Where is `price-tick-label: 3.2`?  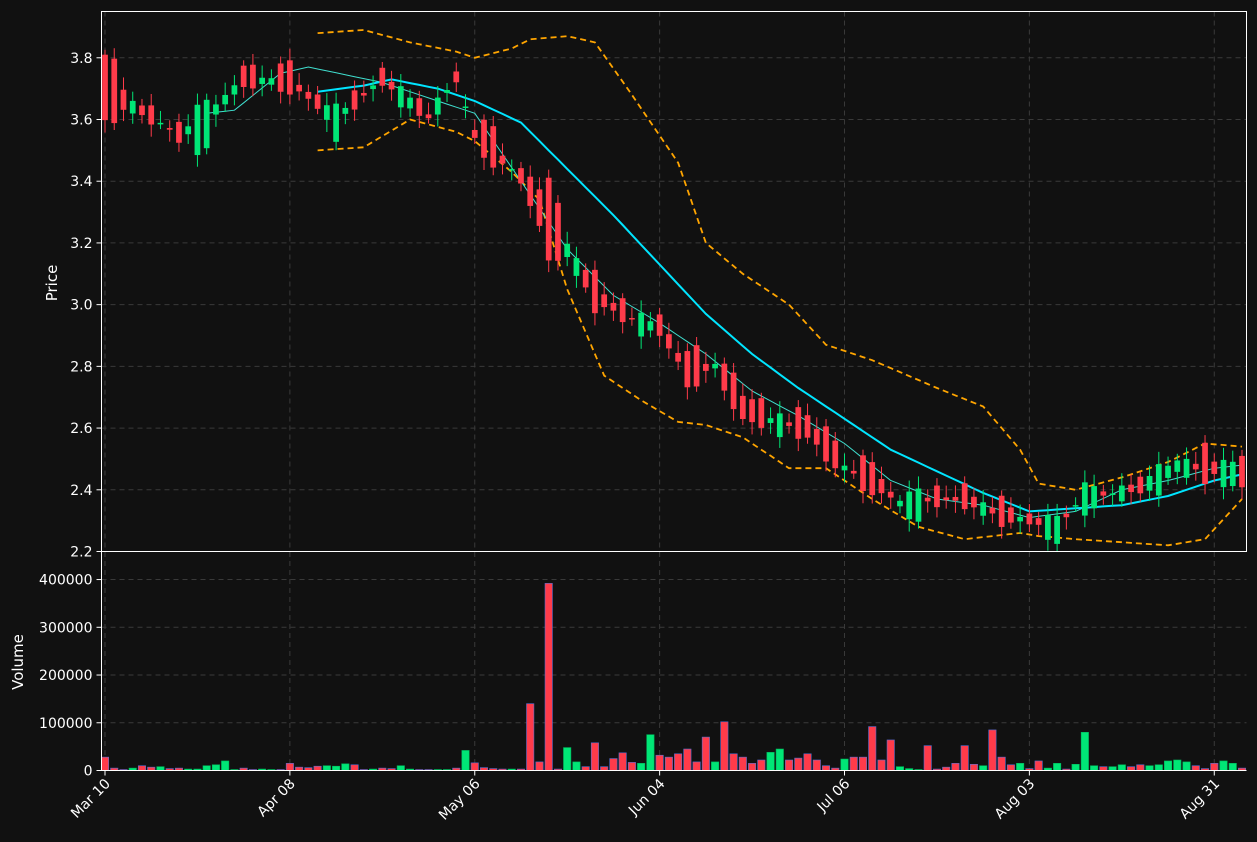
price-tick-label: 3.2 is located at coordinates (81, 244).